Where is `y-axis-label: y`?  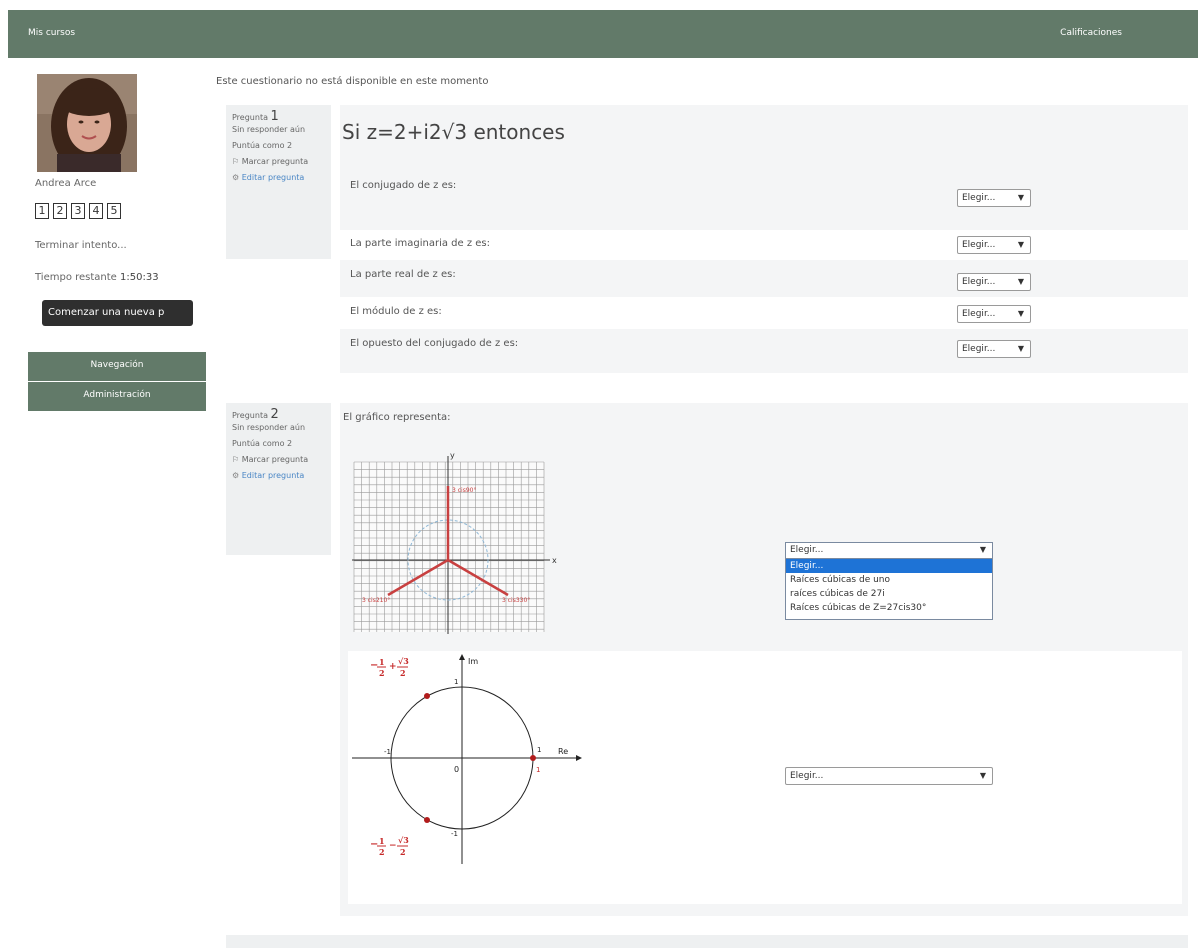
y-axis-label: y is located at coordinates (452, 455).